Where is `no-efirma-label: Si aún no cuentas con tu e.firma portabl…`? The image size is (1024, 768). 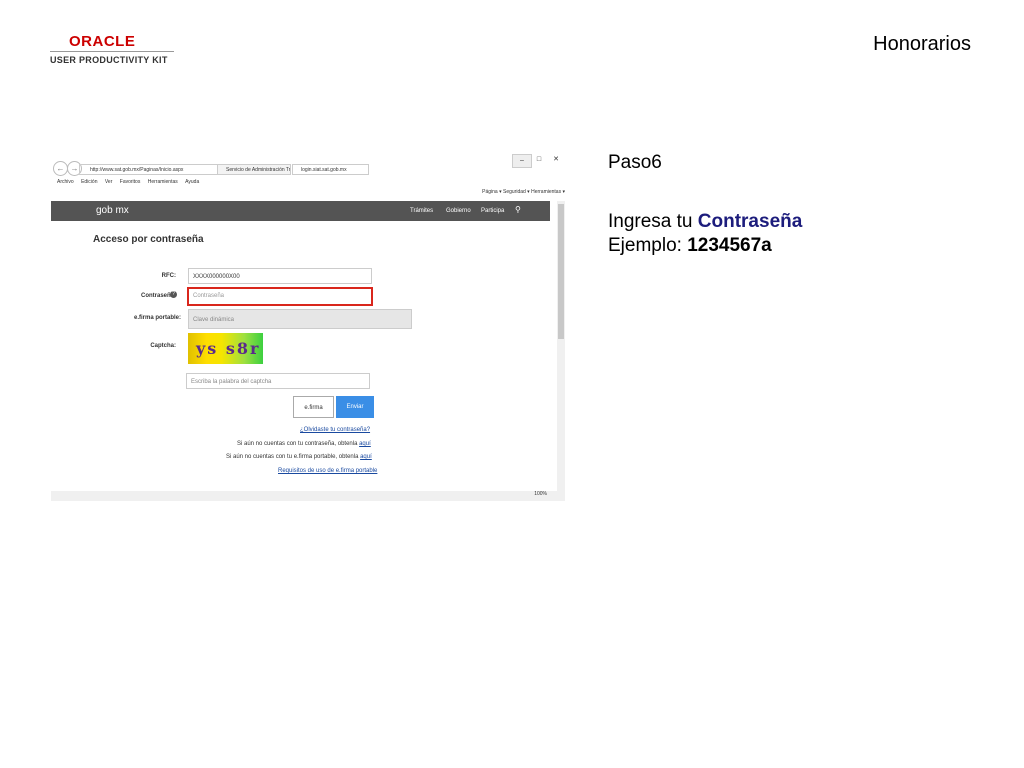
no-efirma-label: Si aún no cuentas con tu e.firma portabl… is located at coordinates (293, 457).